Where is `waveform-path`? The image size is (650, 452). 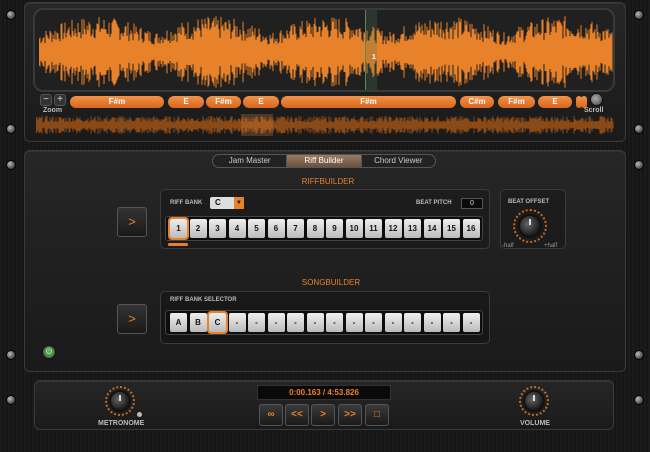
waveform-path is located at coordinates (326, 52).